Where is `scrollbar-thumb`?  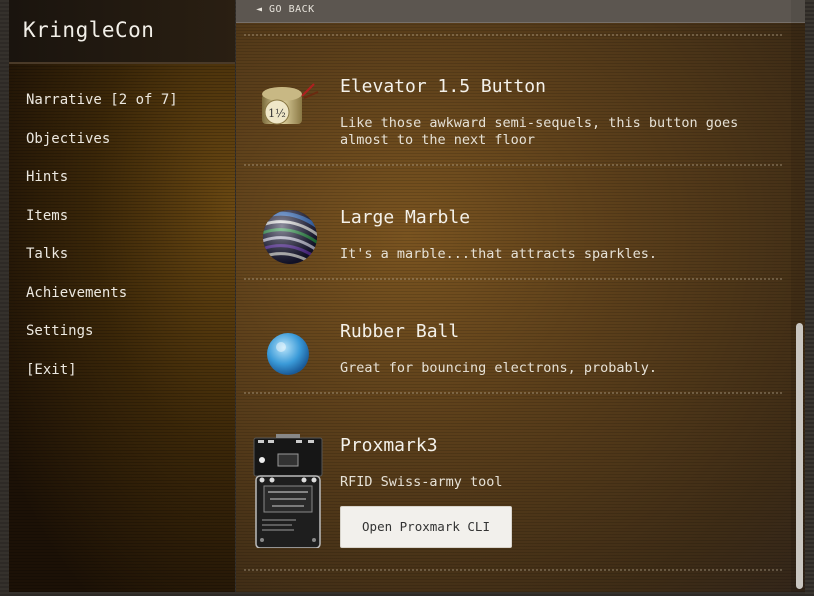
scrollbar-thumb is located at coordinates (799, 456).